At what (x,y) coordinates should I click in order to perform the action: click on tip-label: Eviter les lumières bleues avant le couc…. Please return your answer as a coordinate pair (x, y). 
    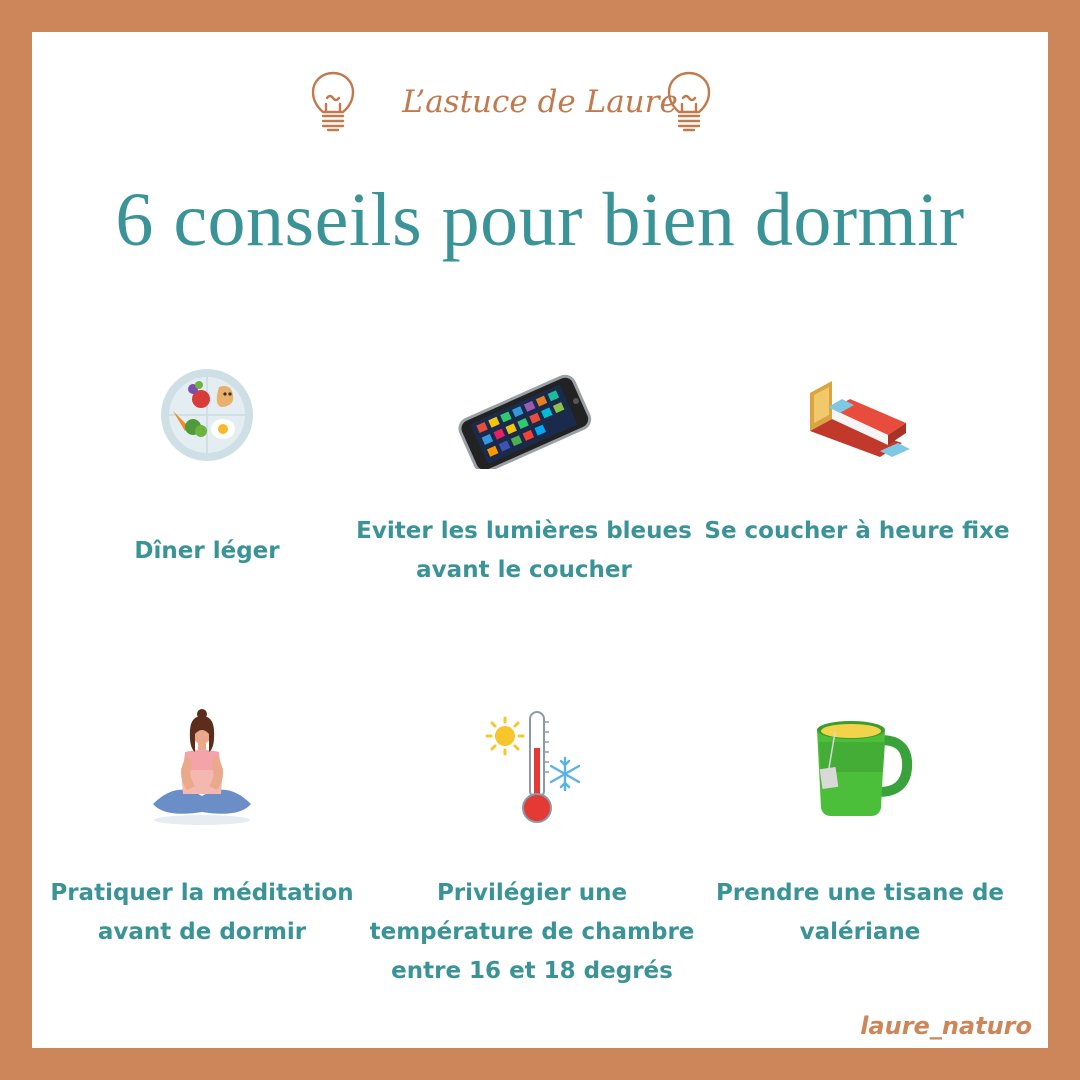
    Looking at the image, I should click on (524, 550).